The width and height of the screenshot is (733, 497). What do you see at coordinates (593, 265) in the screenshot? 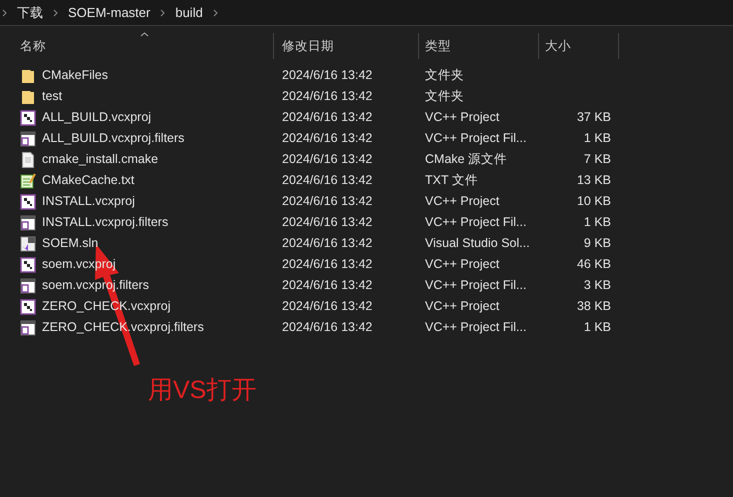
I see `file-size: 46 KB` at bounding box center [593, 265].